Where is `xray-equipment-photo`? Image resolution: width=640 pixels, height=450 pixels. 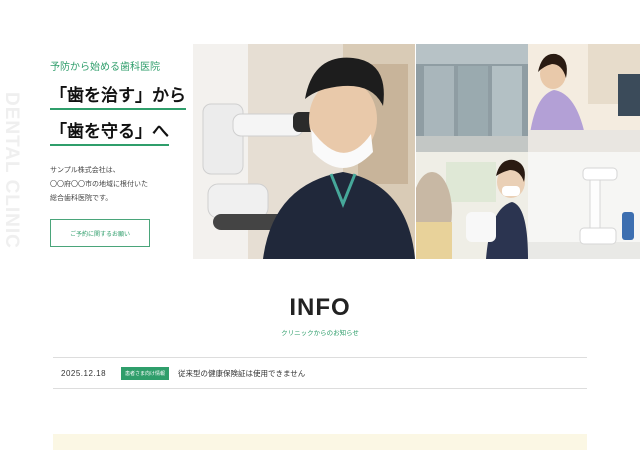 xray-equipment-photo is located at coordinates (584, 205).